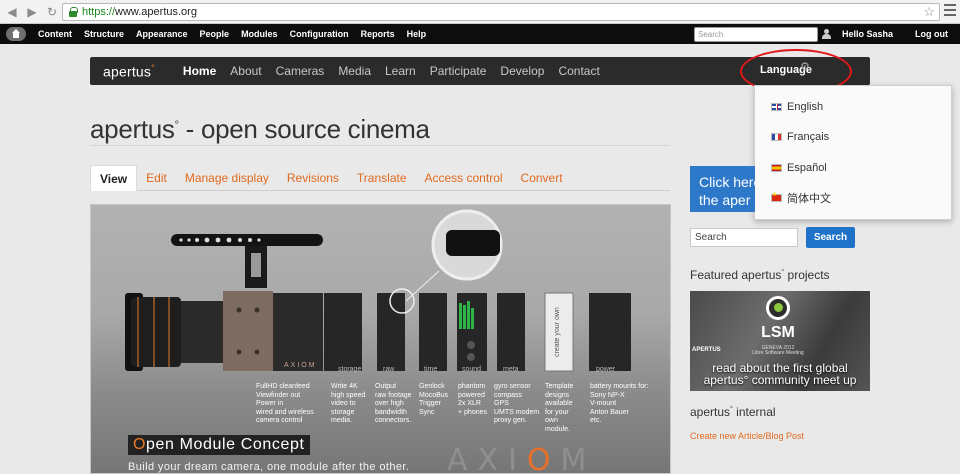 This screenshot has width=960, height=474. What do you see at coordinates (778, 332) in the screenshot?
I see `lsm-text: LSM` at bounding box center [778, 332].